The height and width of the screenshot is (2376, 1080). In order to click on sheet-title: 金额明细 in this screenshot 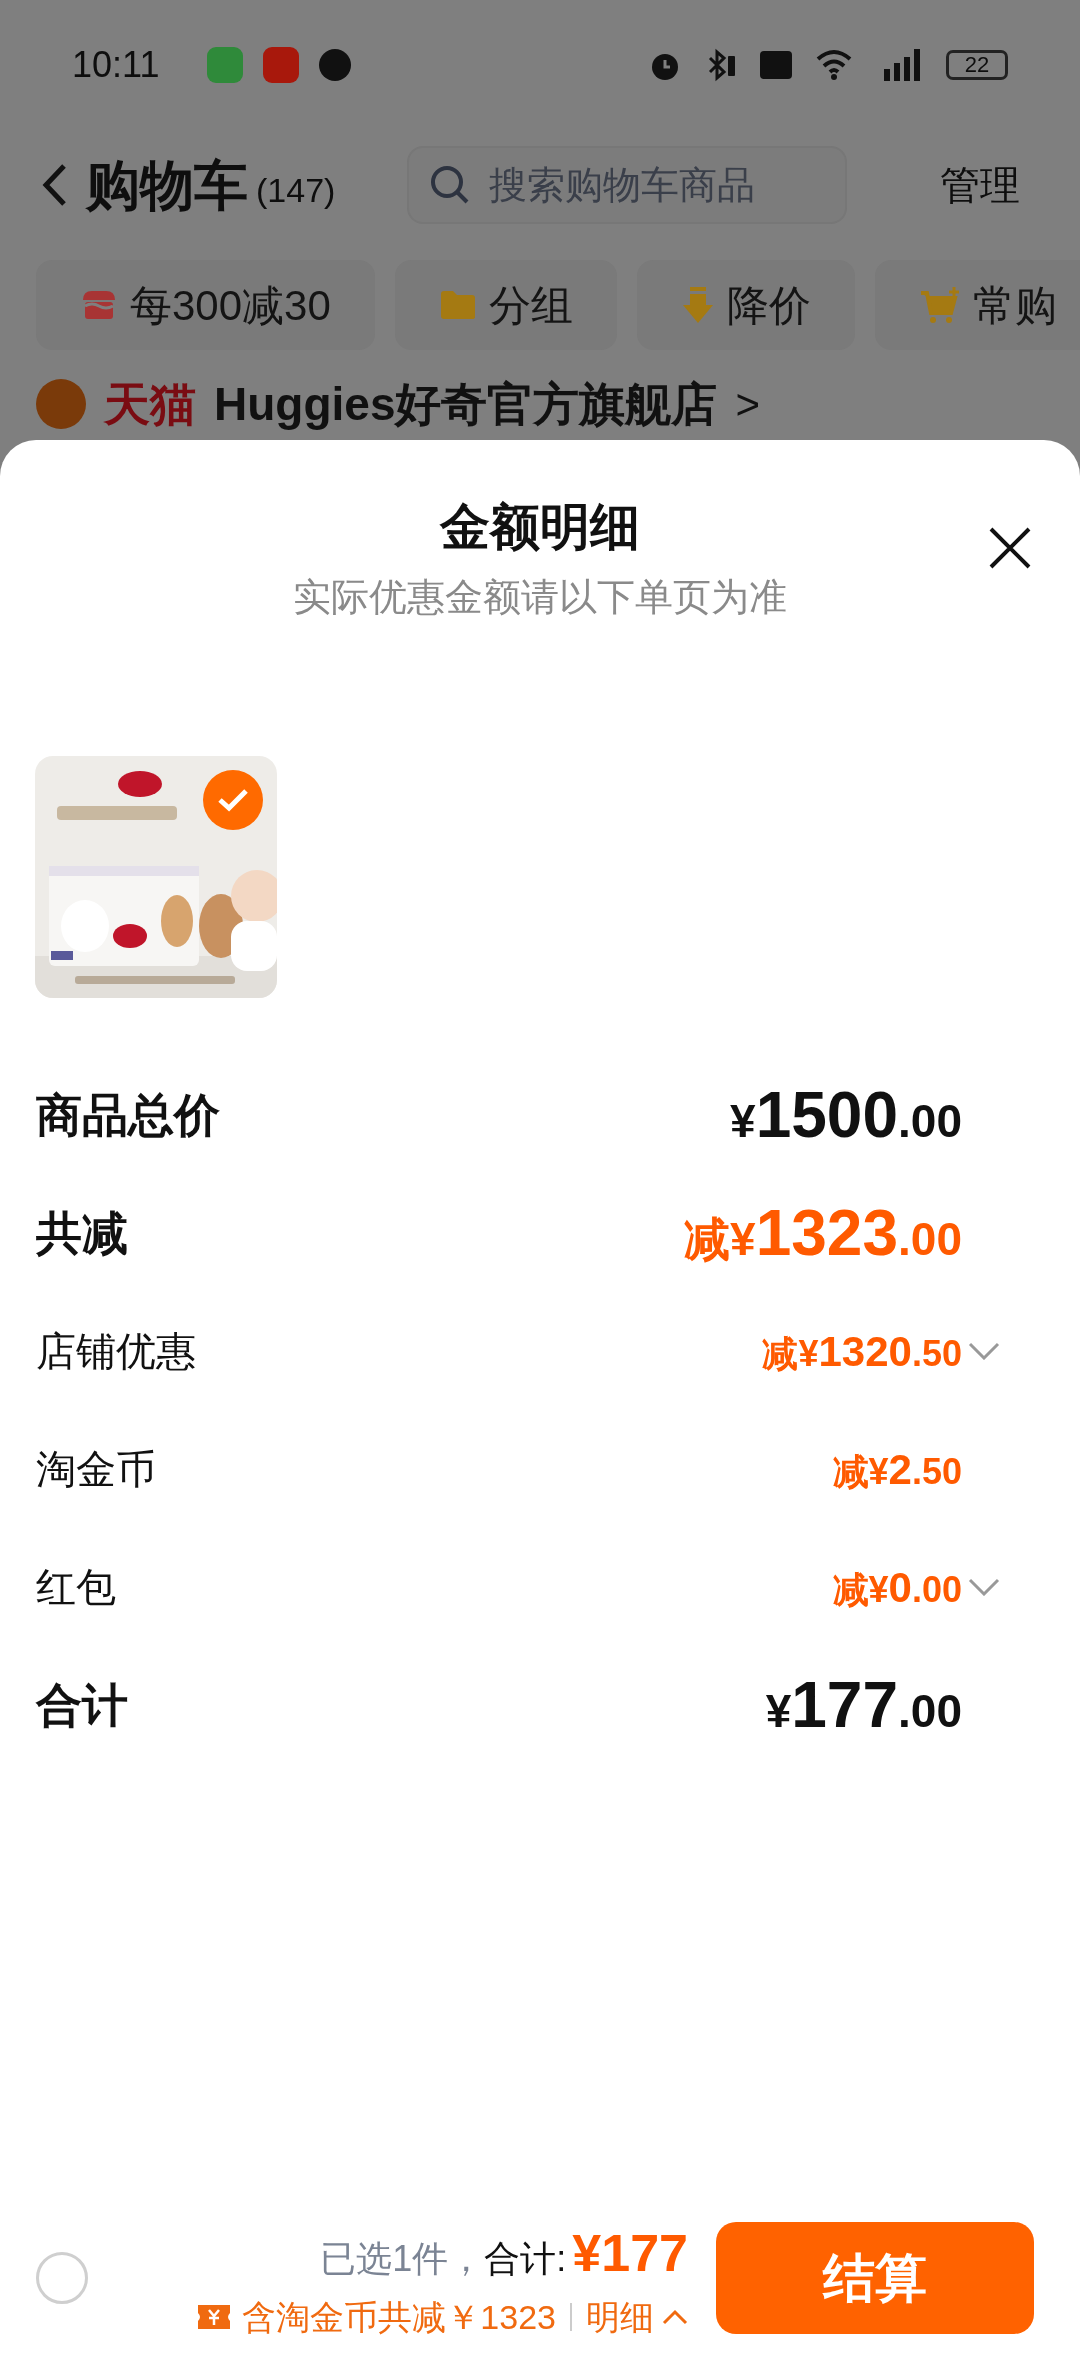, I will do `click(540, 527)`.